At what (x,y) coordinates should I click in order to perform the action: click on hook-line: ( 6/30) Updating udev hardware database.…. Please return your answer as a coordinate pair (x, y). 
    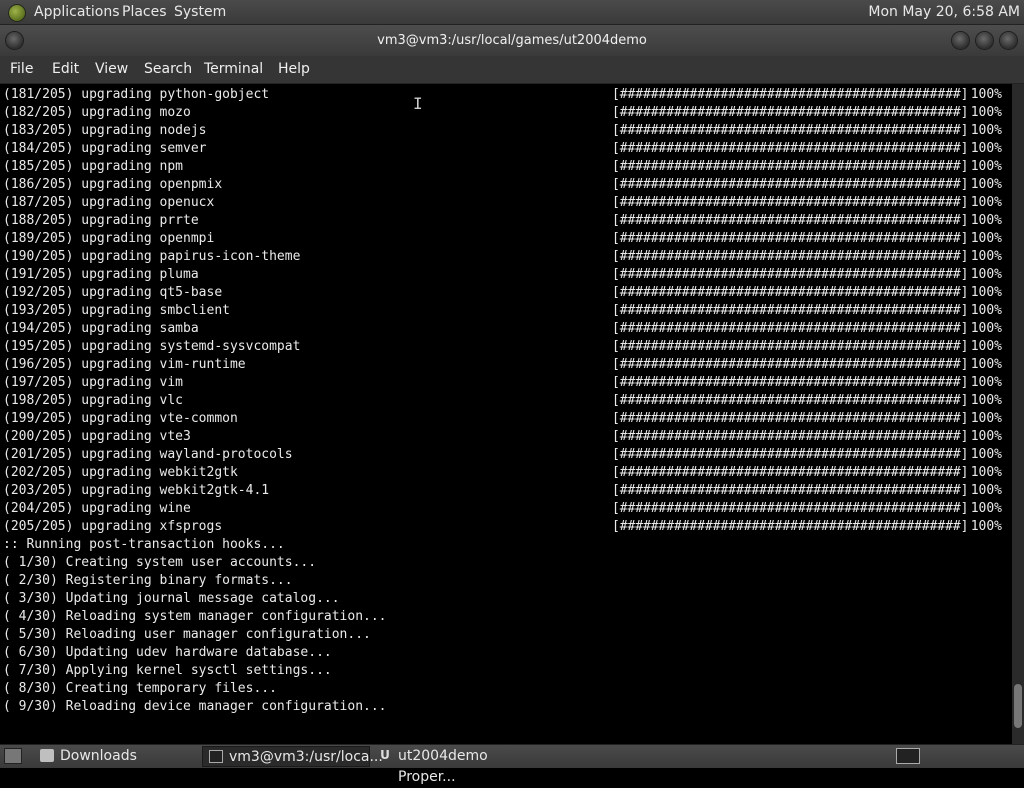
    Looking at the image, I should click on (167, 652).